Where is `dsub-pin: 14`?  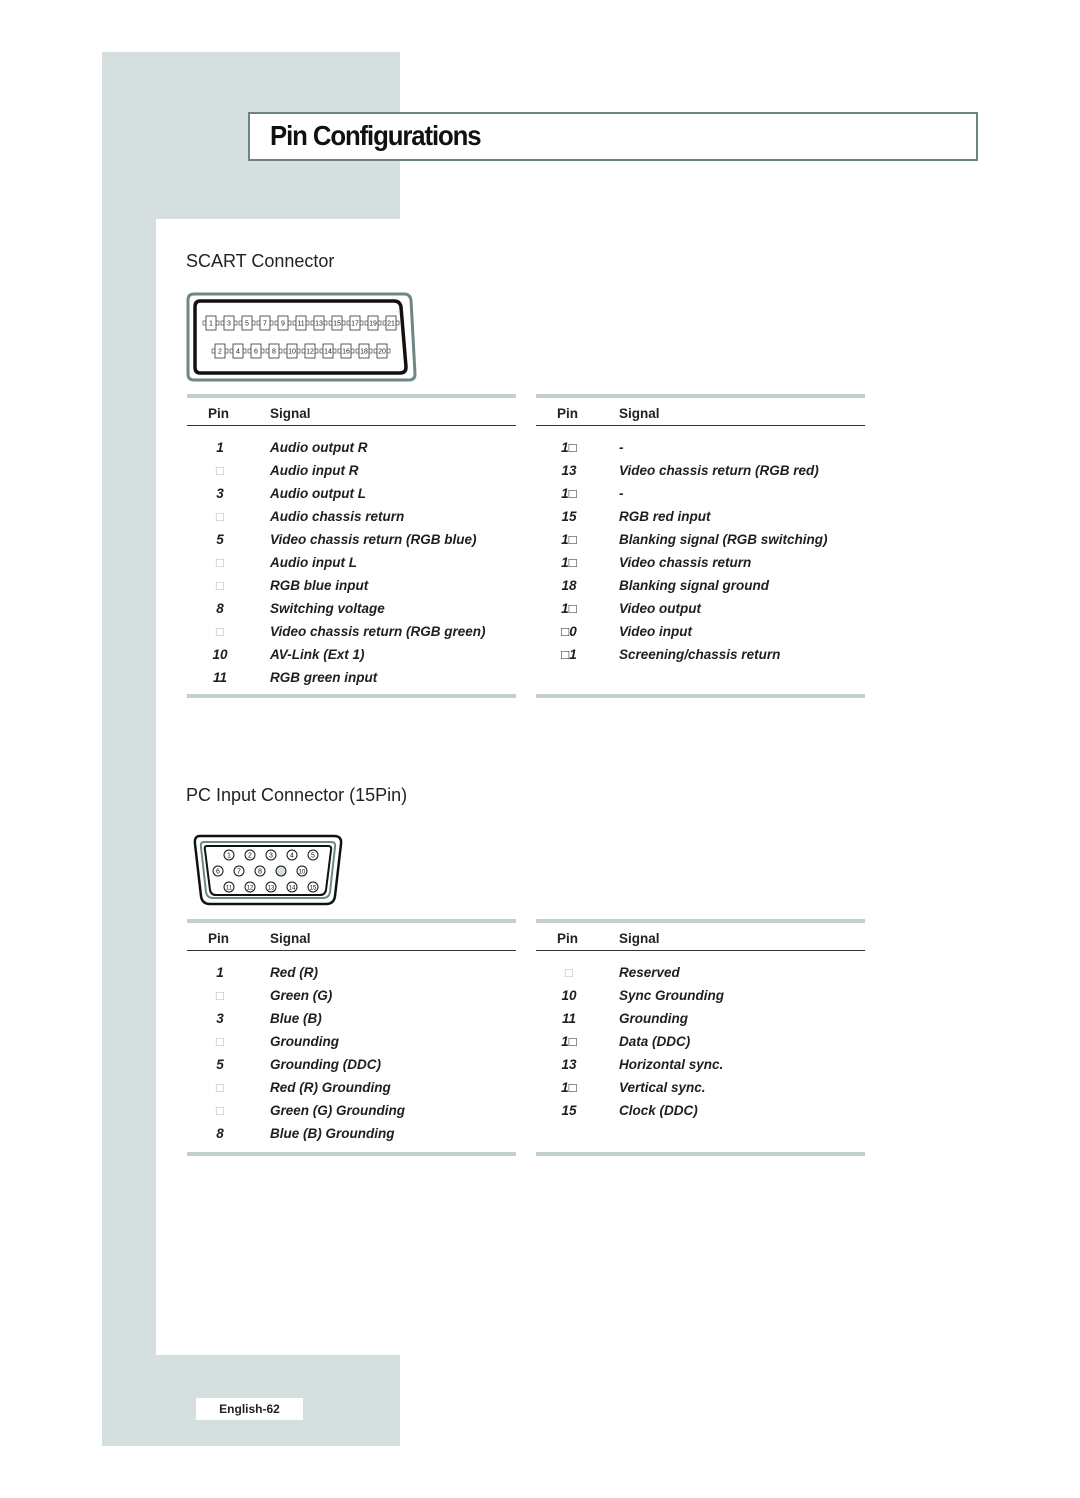
dsub-pin: 14 is located at coordinates (292, 887).